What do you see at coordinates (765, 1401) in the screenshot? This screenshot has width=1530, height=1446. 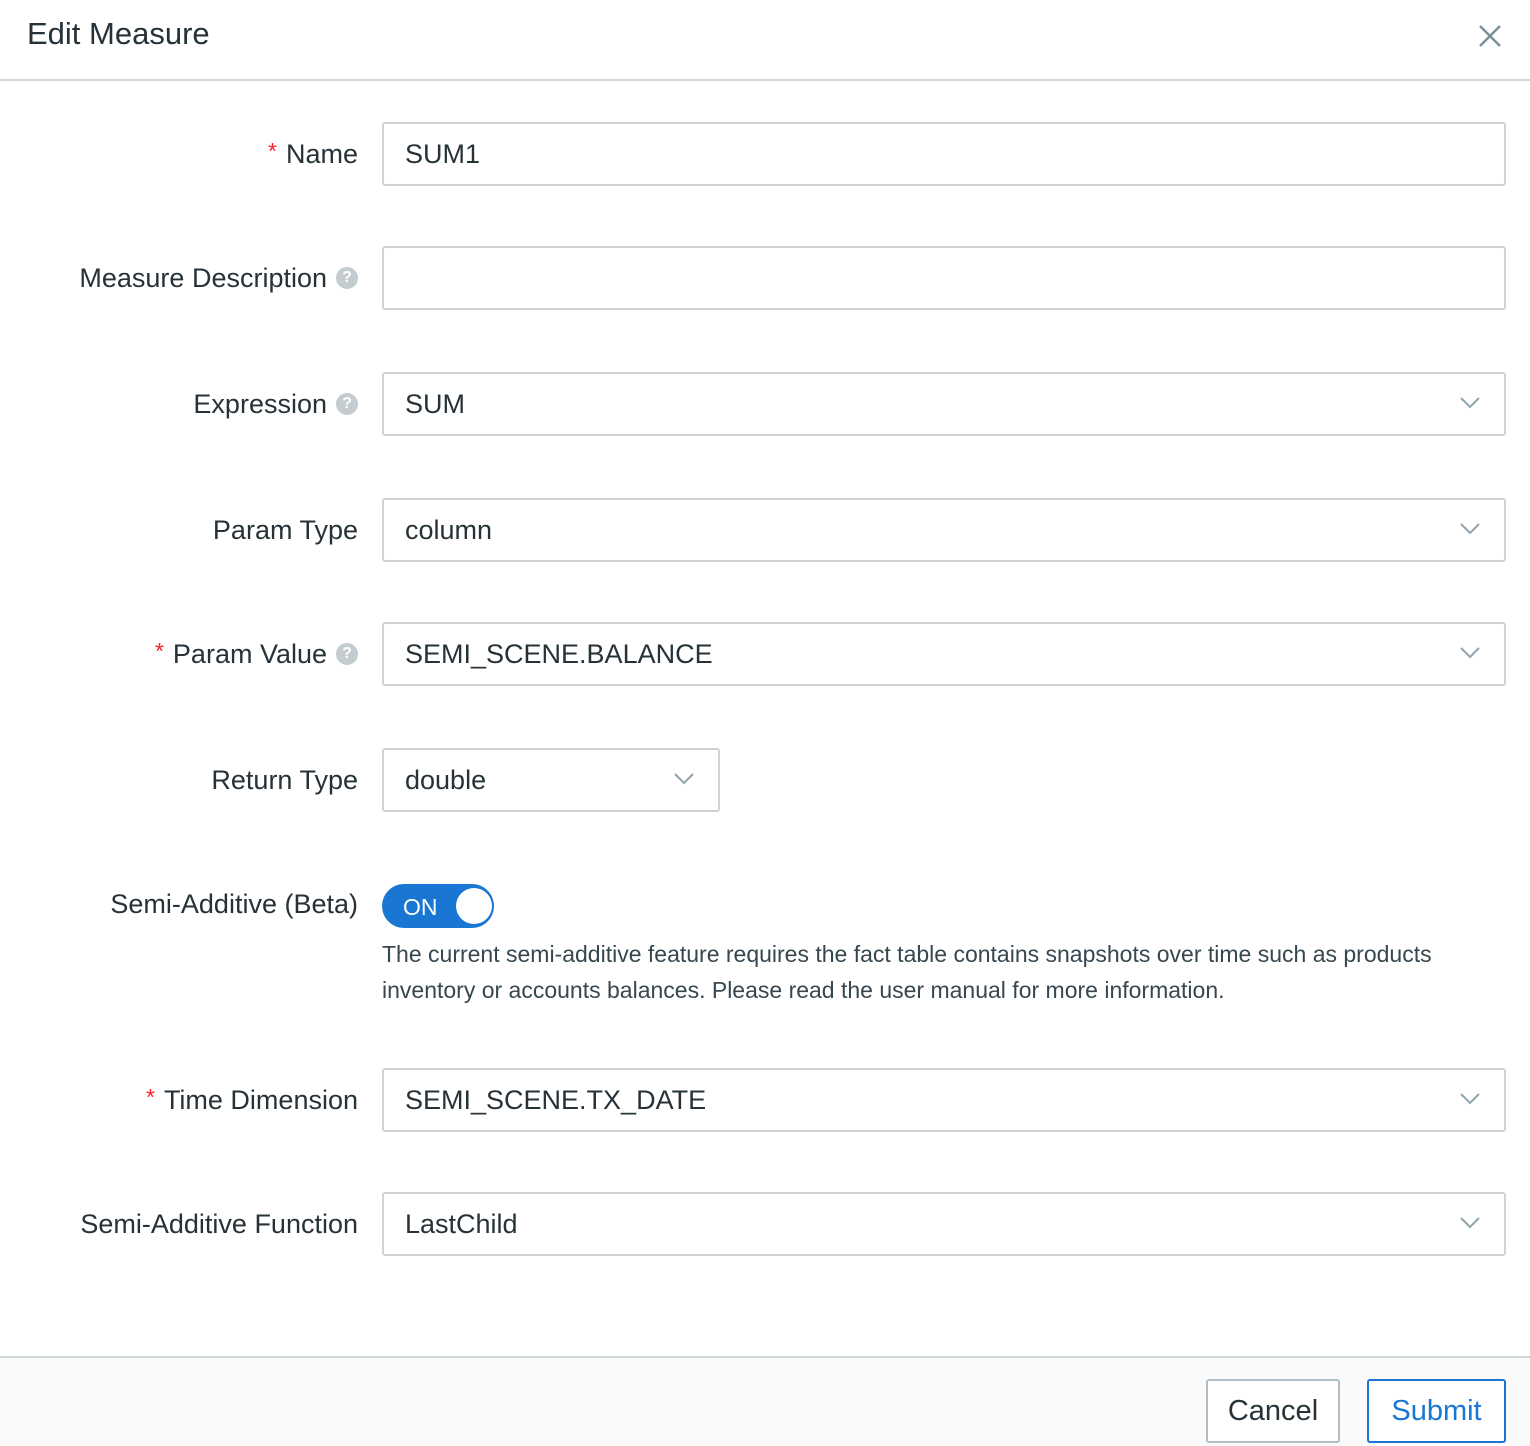 I see `dialog-footer: Cancel Submit` at bounding box center [765, 1401].